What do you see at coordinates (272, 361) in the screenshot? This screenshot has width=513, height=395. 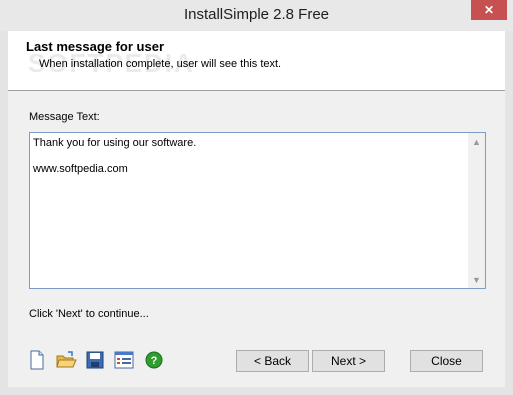 I see `back-button: < Back` at bounding box center [272, 361].